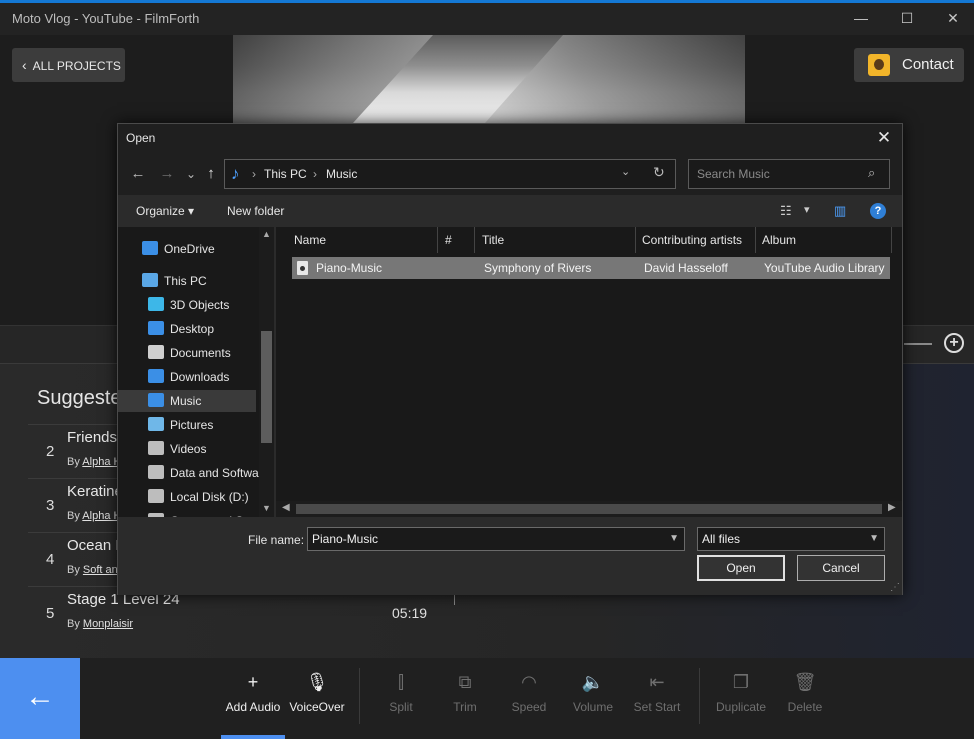 The width and height of the screenshot is (974, 739). What do you see at coordinates (493, 240) in the screenshot?
I see `column-label: Title` at bounding box center [493, 240].